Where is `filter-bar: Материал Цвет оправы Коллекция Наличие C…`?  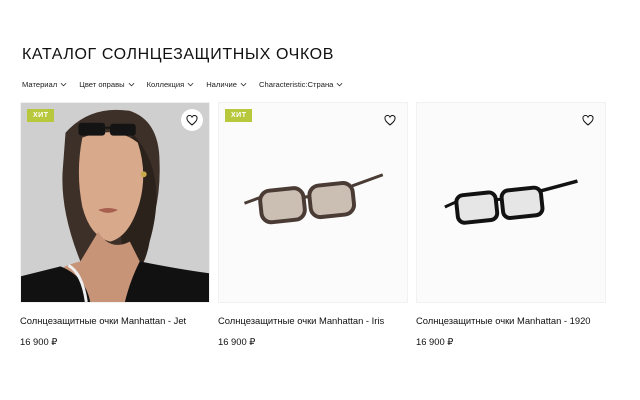
filter-bar: Материал Цвет оправы Коллекция Наличие C… is located at coordinates (182, 84).